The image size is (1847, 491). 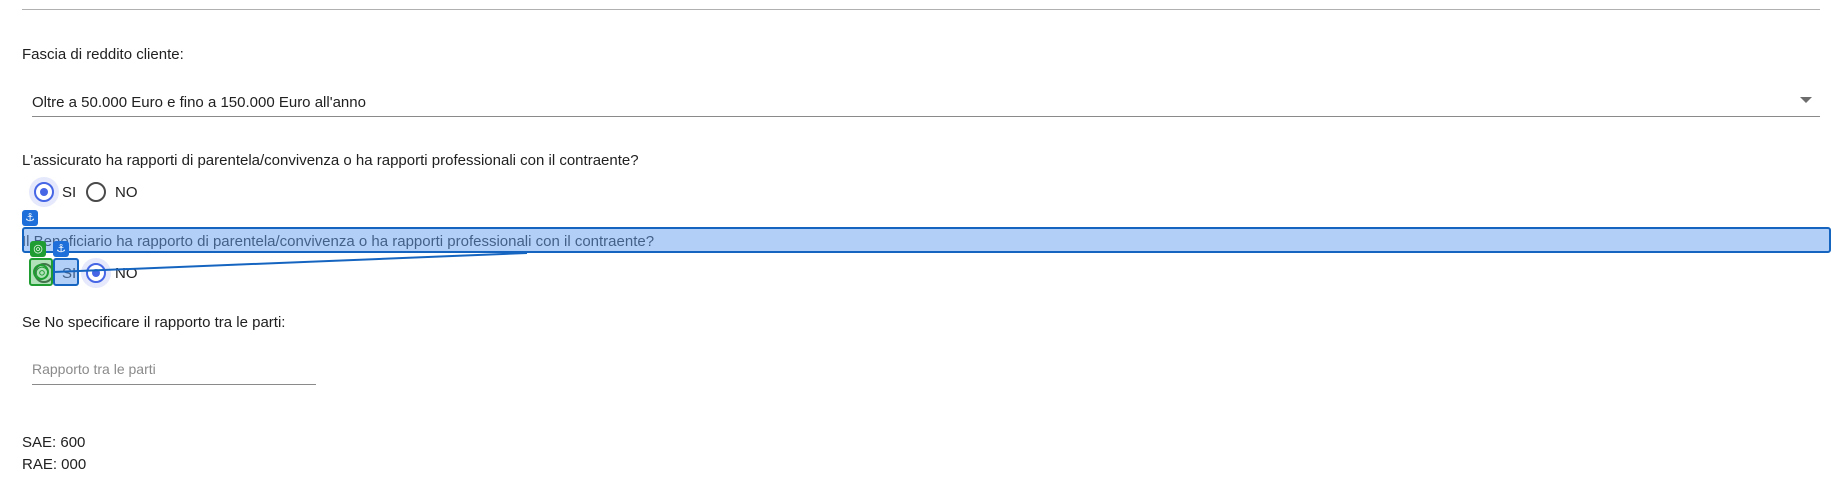 I want to click on beneficiary-no-label: NO, so click(x=126, y=273).